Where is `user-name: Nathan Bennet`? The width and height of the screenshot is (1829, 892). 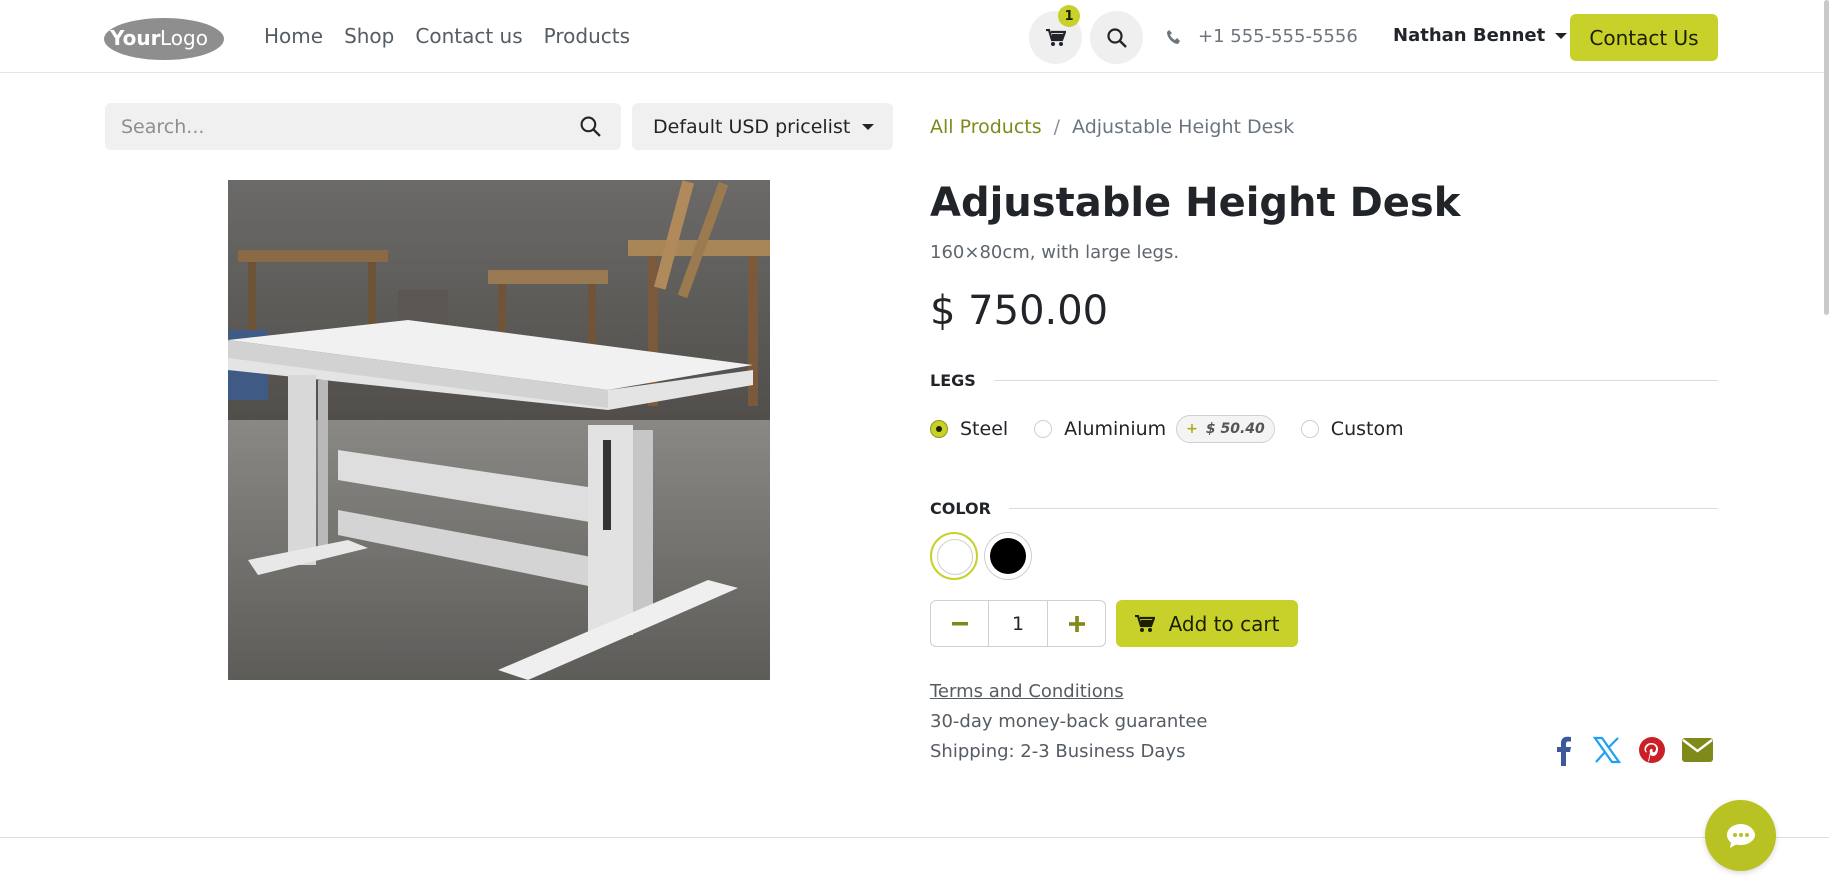 user-name: Nathan Bennet is located at coordinates (1469, 35).